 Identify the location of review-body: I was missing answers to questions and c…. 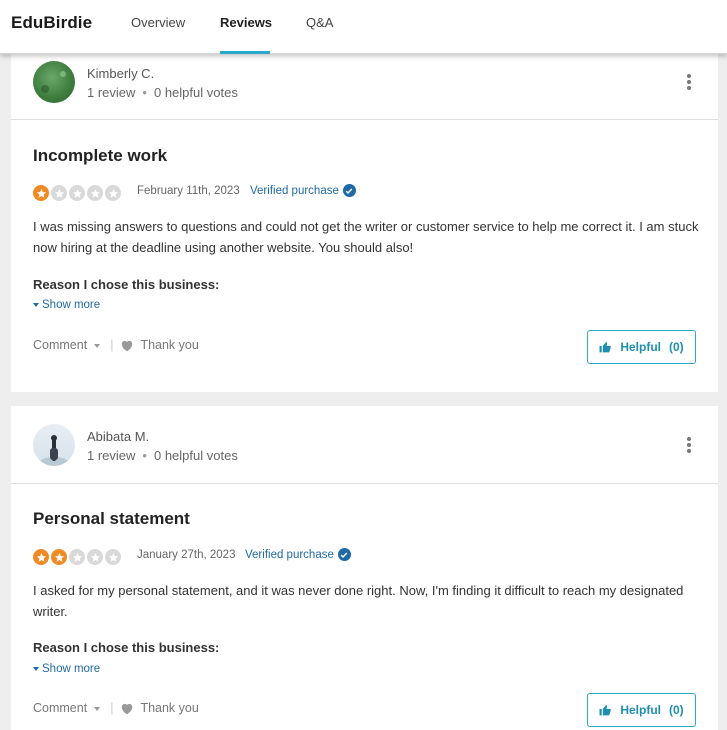
(366, 237).